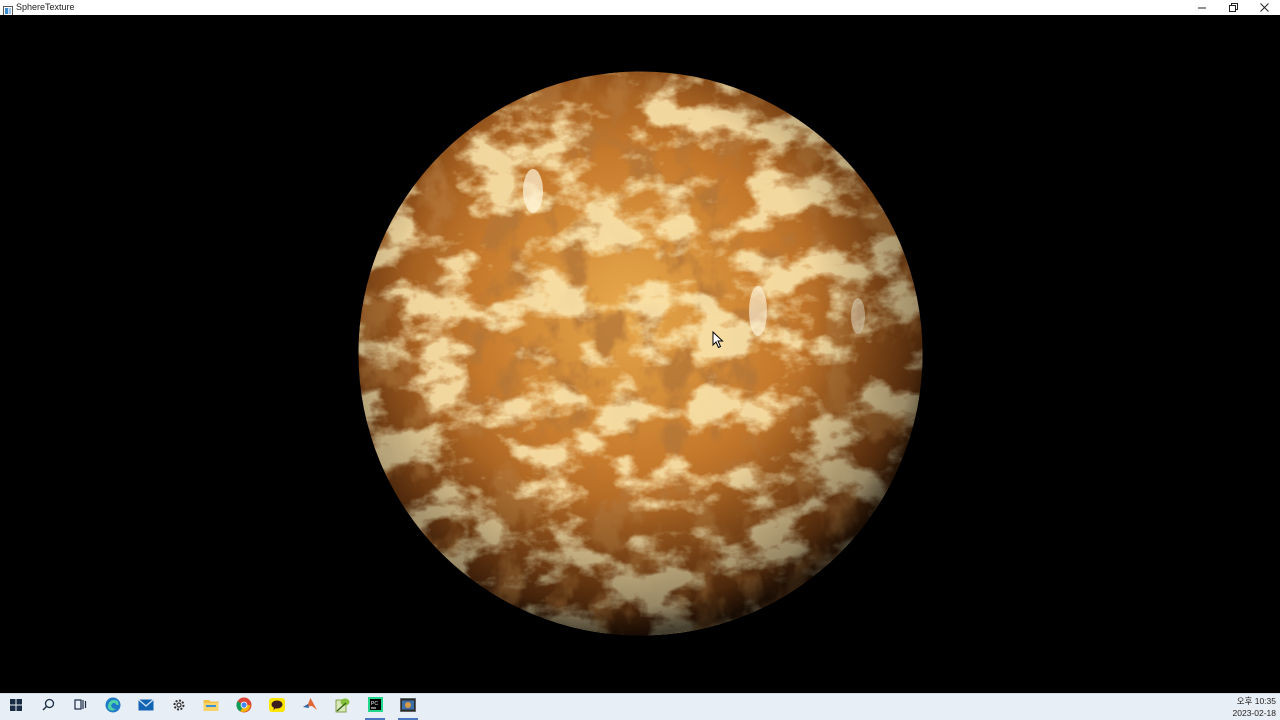 This screenshot has height=720, width=1280. What do you see at coordinates (8, 9) in the screenshot?
I see `app-icon` at bounding box center [8, 9].